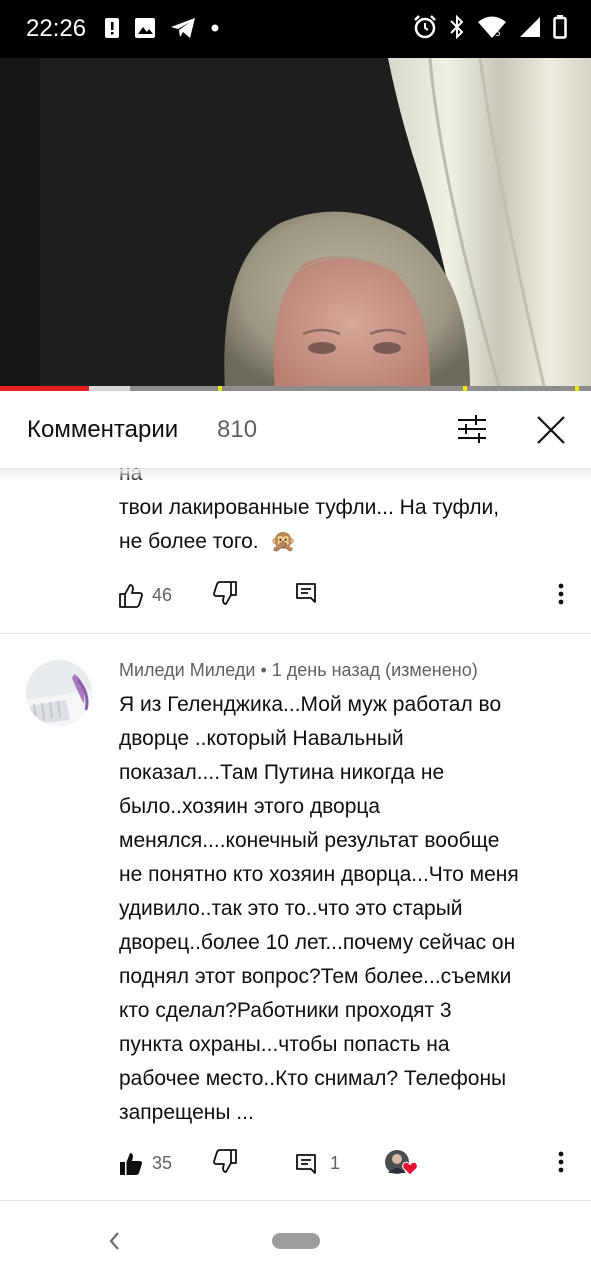 This screenshot has width=591, height=1280. What do you see at coordinates (145, 1164) in the screenshot?
I see `like-button: 35` at bounding box center [145, 1164].